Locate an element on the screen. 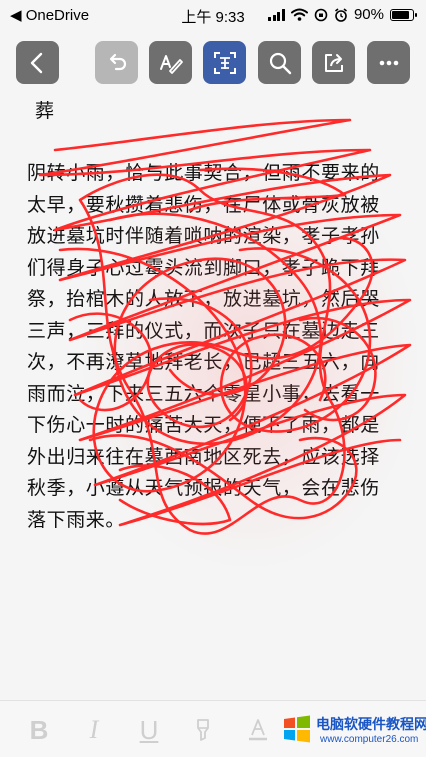 Image resolution: width=426 pixels, height=757 pixels. reading-view-button is located at coordinates (224, 62).